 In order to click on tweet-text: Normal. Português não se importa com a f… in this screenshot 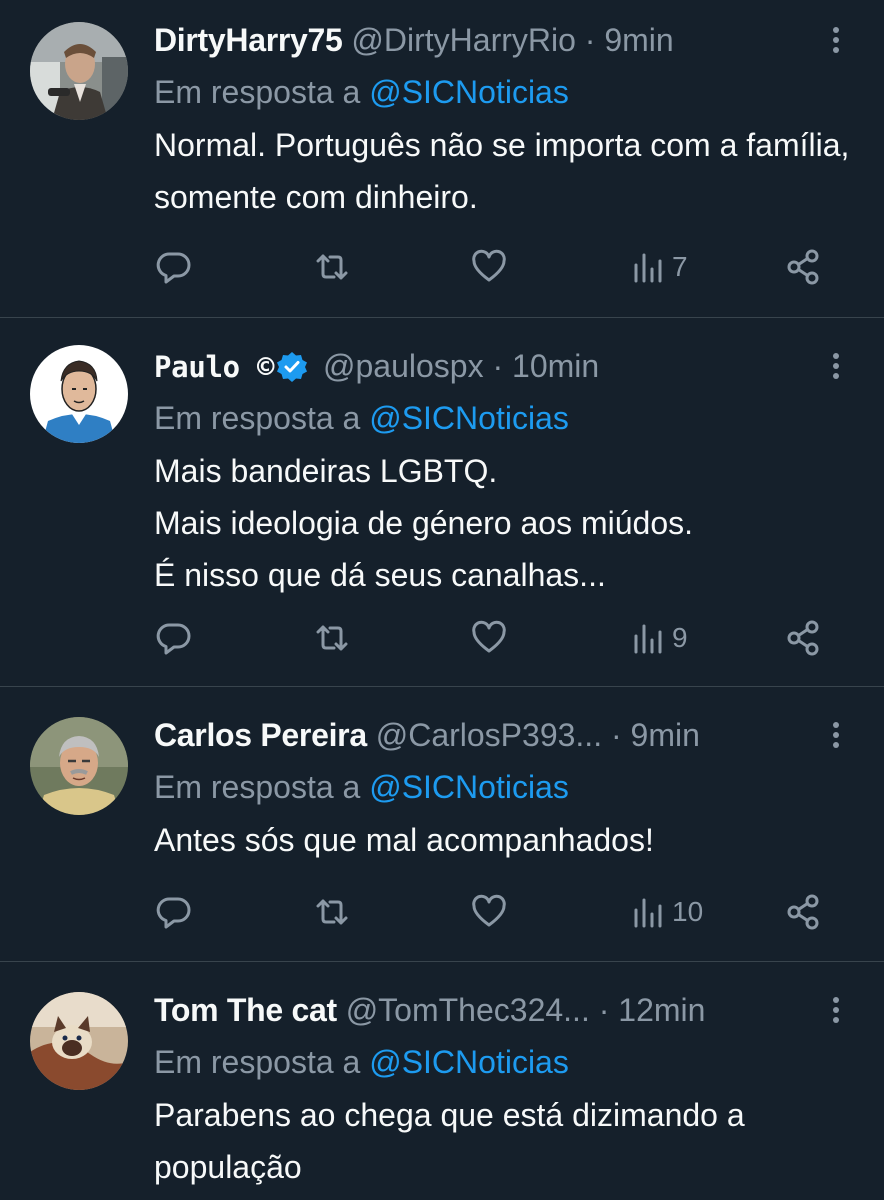, I will do `click(502, 171)`.